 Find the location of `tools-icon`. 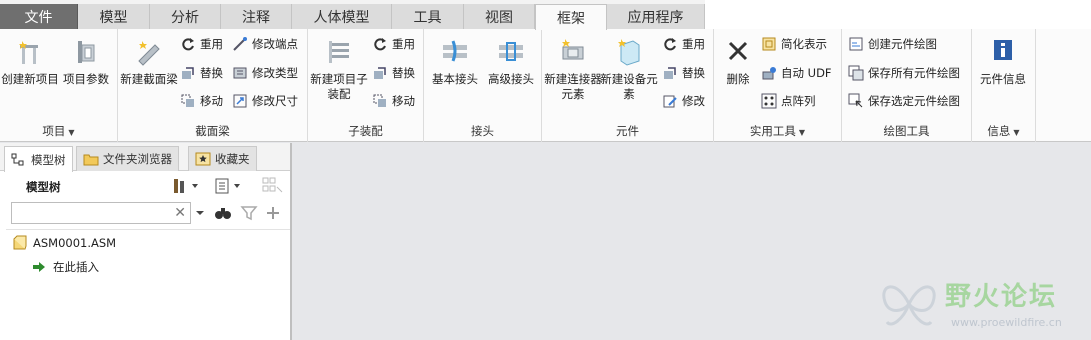

tools-icon is located at coordinates (186, 186).